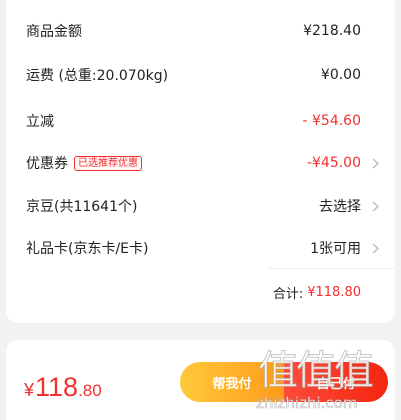 The width and height of the screenshot is (401, 420). I want to click on goods-amount-value: ¥218.40, so click(332, 31).